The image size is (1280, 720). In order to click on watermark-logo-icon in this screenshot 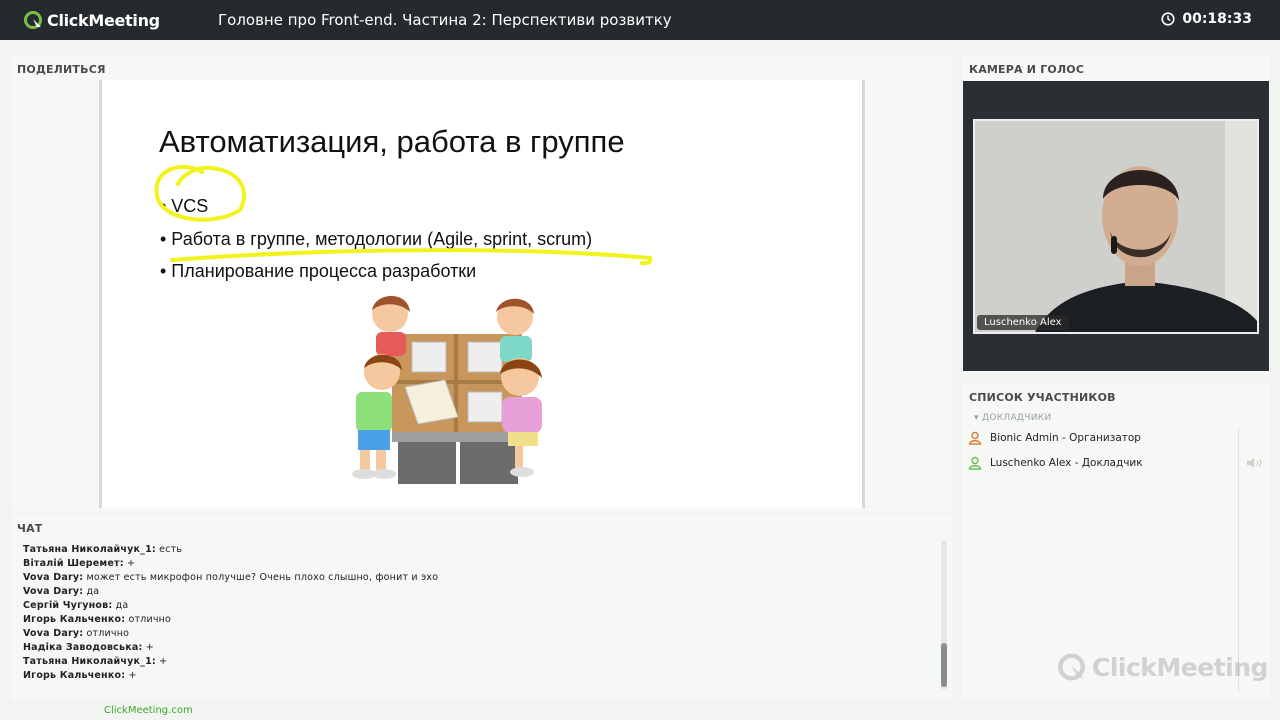, I will do `click(1071, 667)`.